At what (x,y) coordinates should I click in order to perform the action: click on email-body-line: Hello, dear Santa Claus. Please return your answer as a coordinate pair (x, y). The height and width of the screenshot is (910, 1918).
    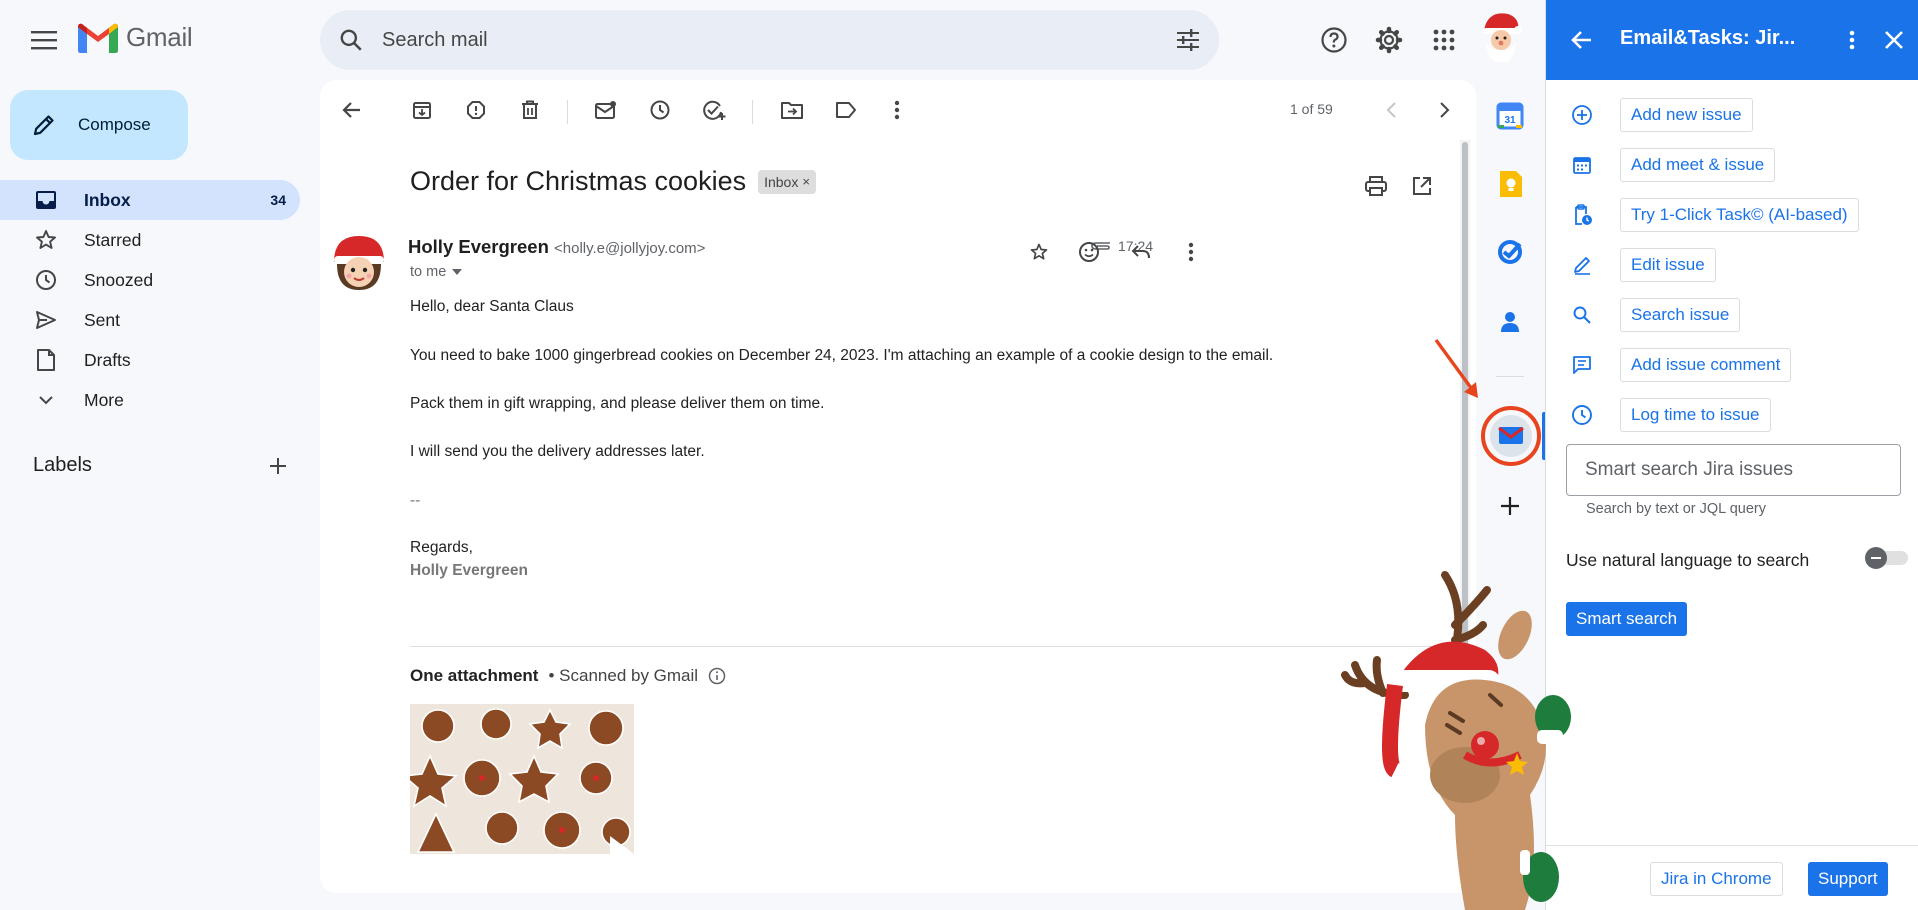
    Looking at the image, I should click on (492, 306).